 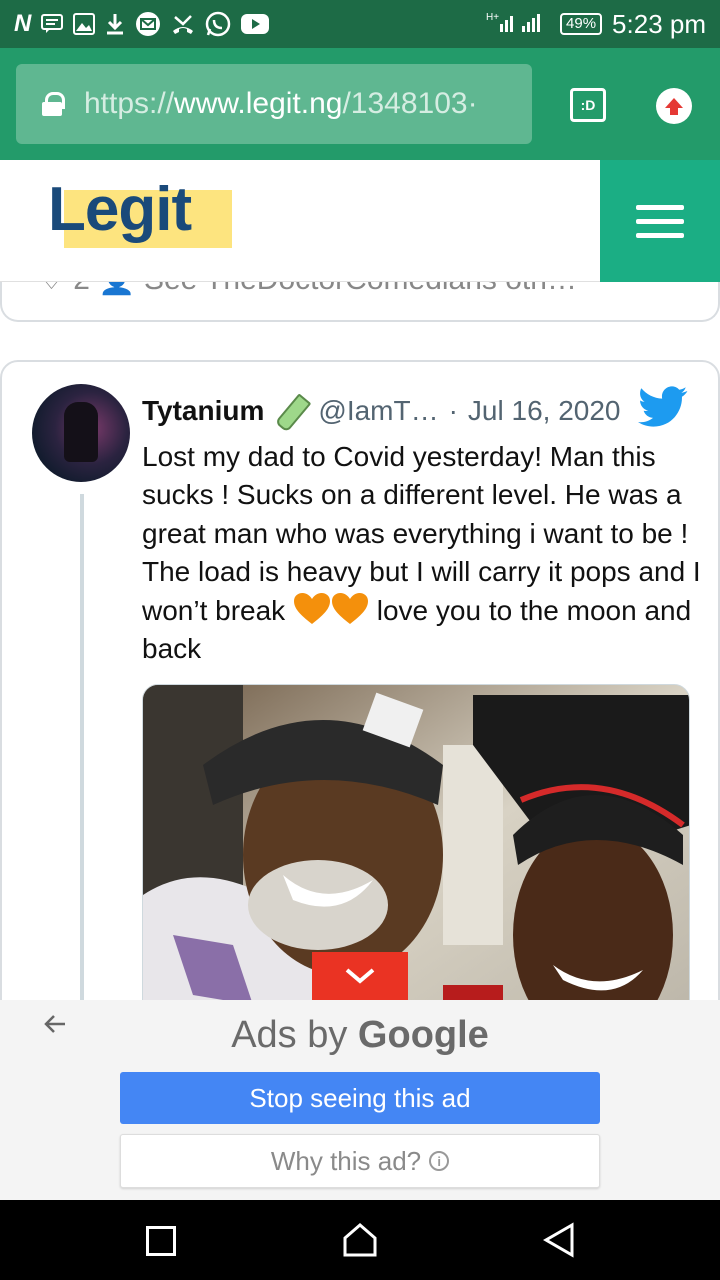 I want to click on image-icon, so click(x=84, y=24).